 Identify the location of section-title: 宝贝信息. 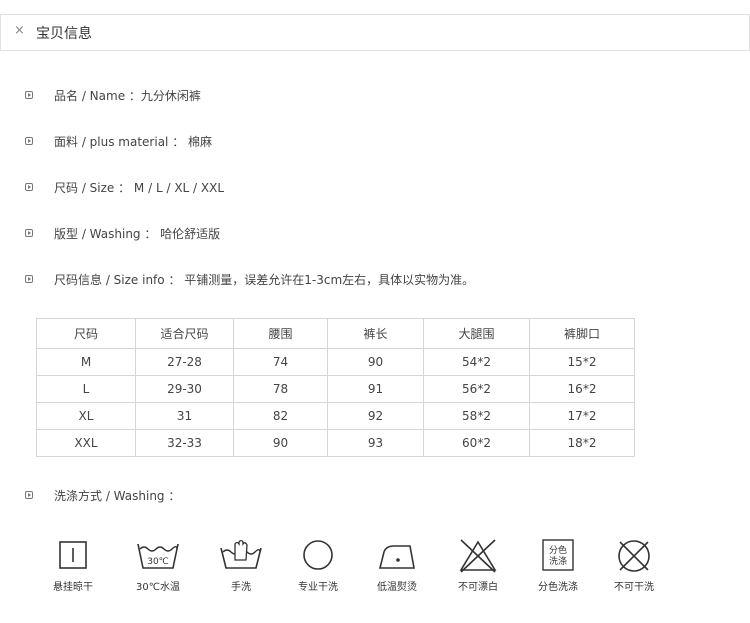
(64, 34).